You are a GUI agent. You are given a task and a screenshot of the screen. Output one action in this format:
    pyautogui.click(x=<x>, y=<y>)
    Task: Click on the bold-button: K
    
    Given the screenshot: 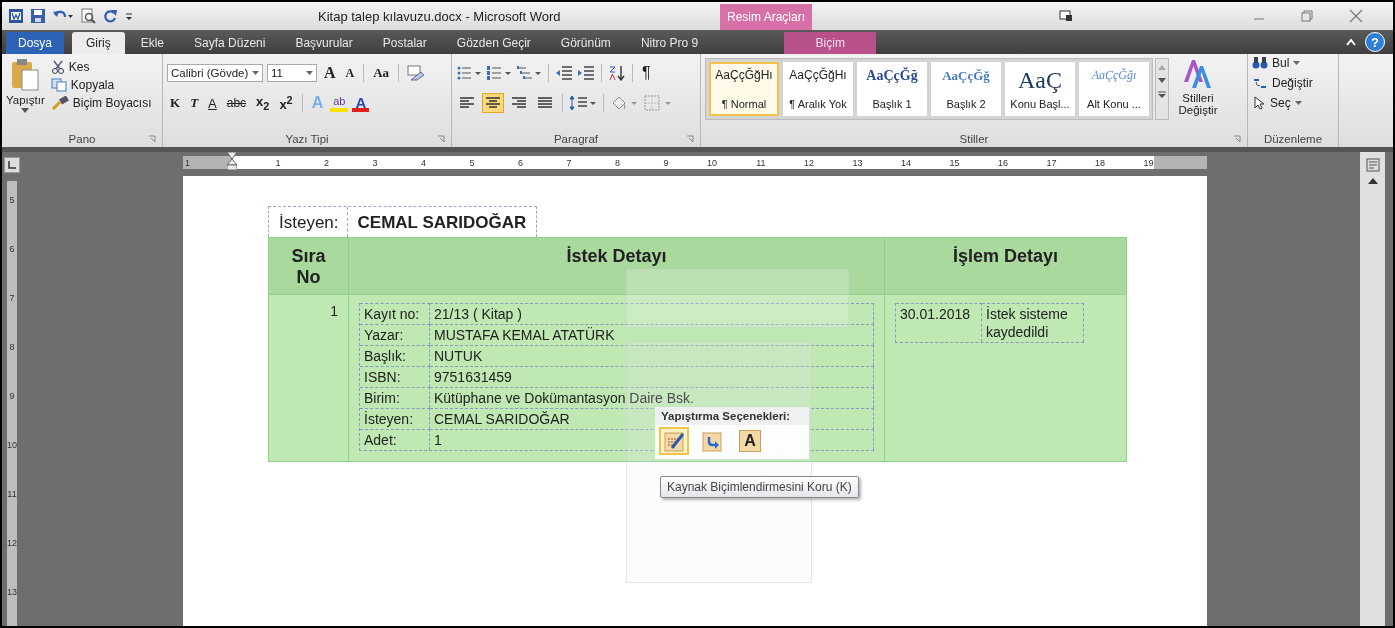 What is the action you would take?
    pyautogui.click(x=175, y=103)
    